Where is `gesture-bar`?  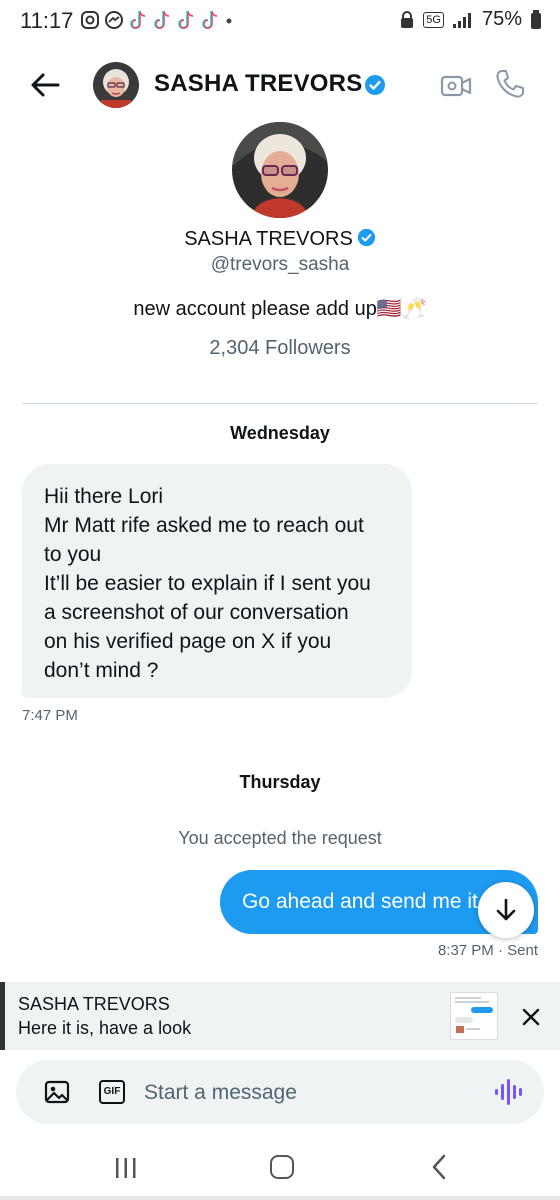
gesture-bar is located at coordinates (280, 1198).